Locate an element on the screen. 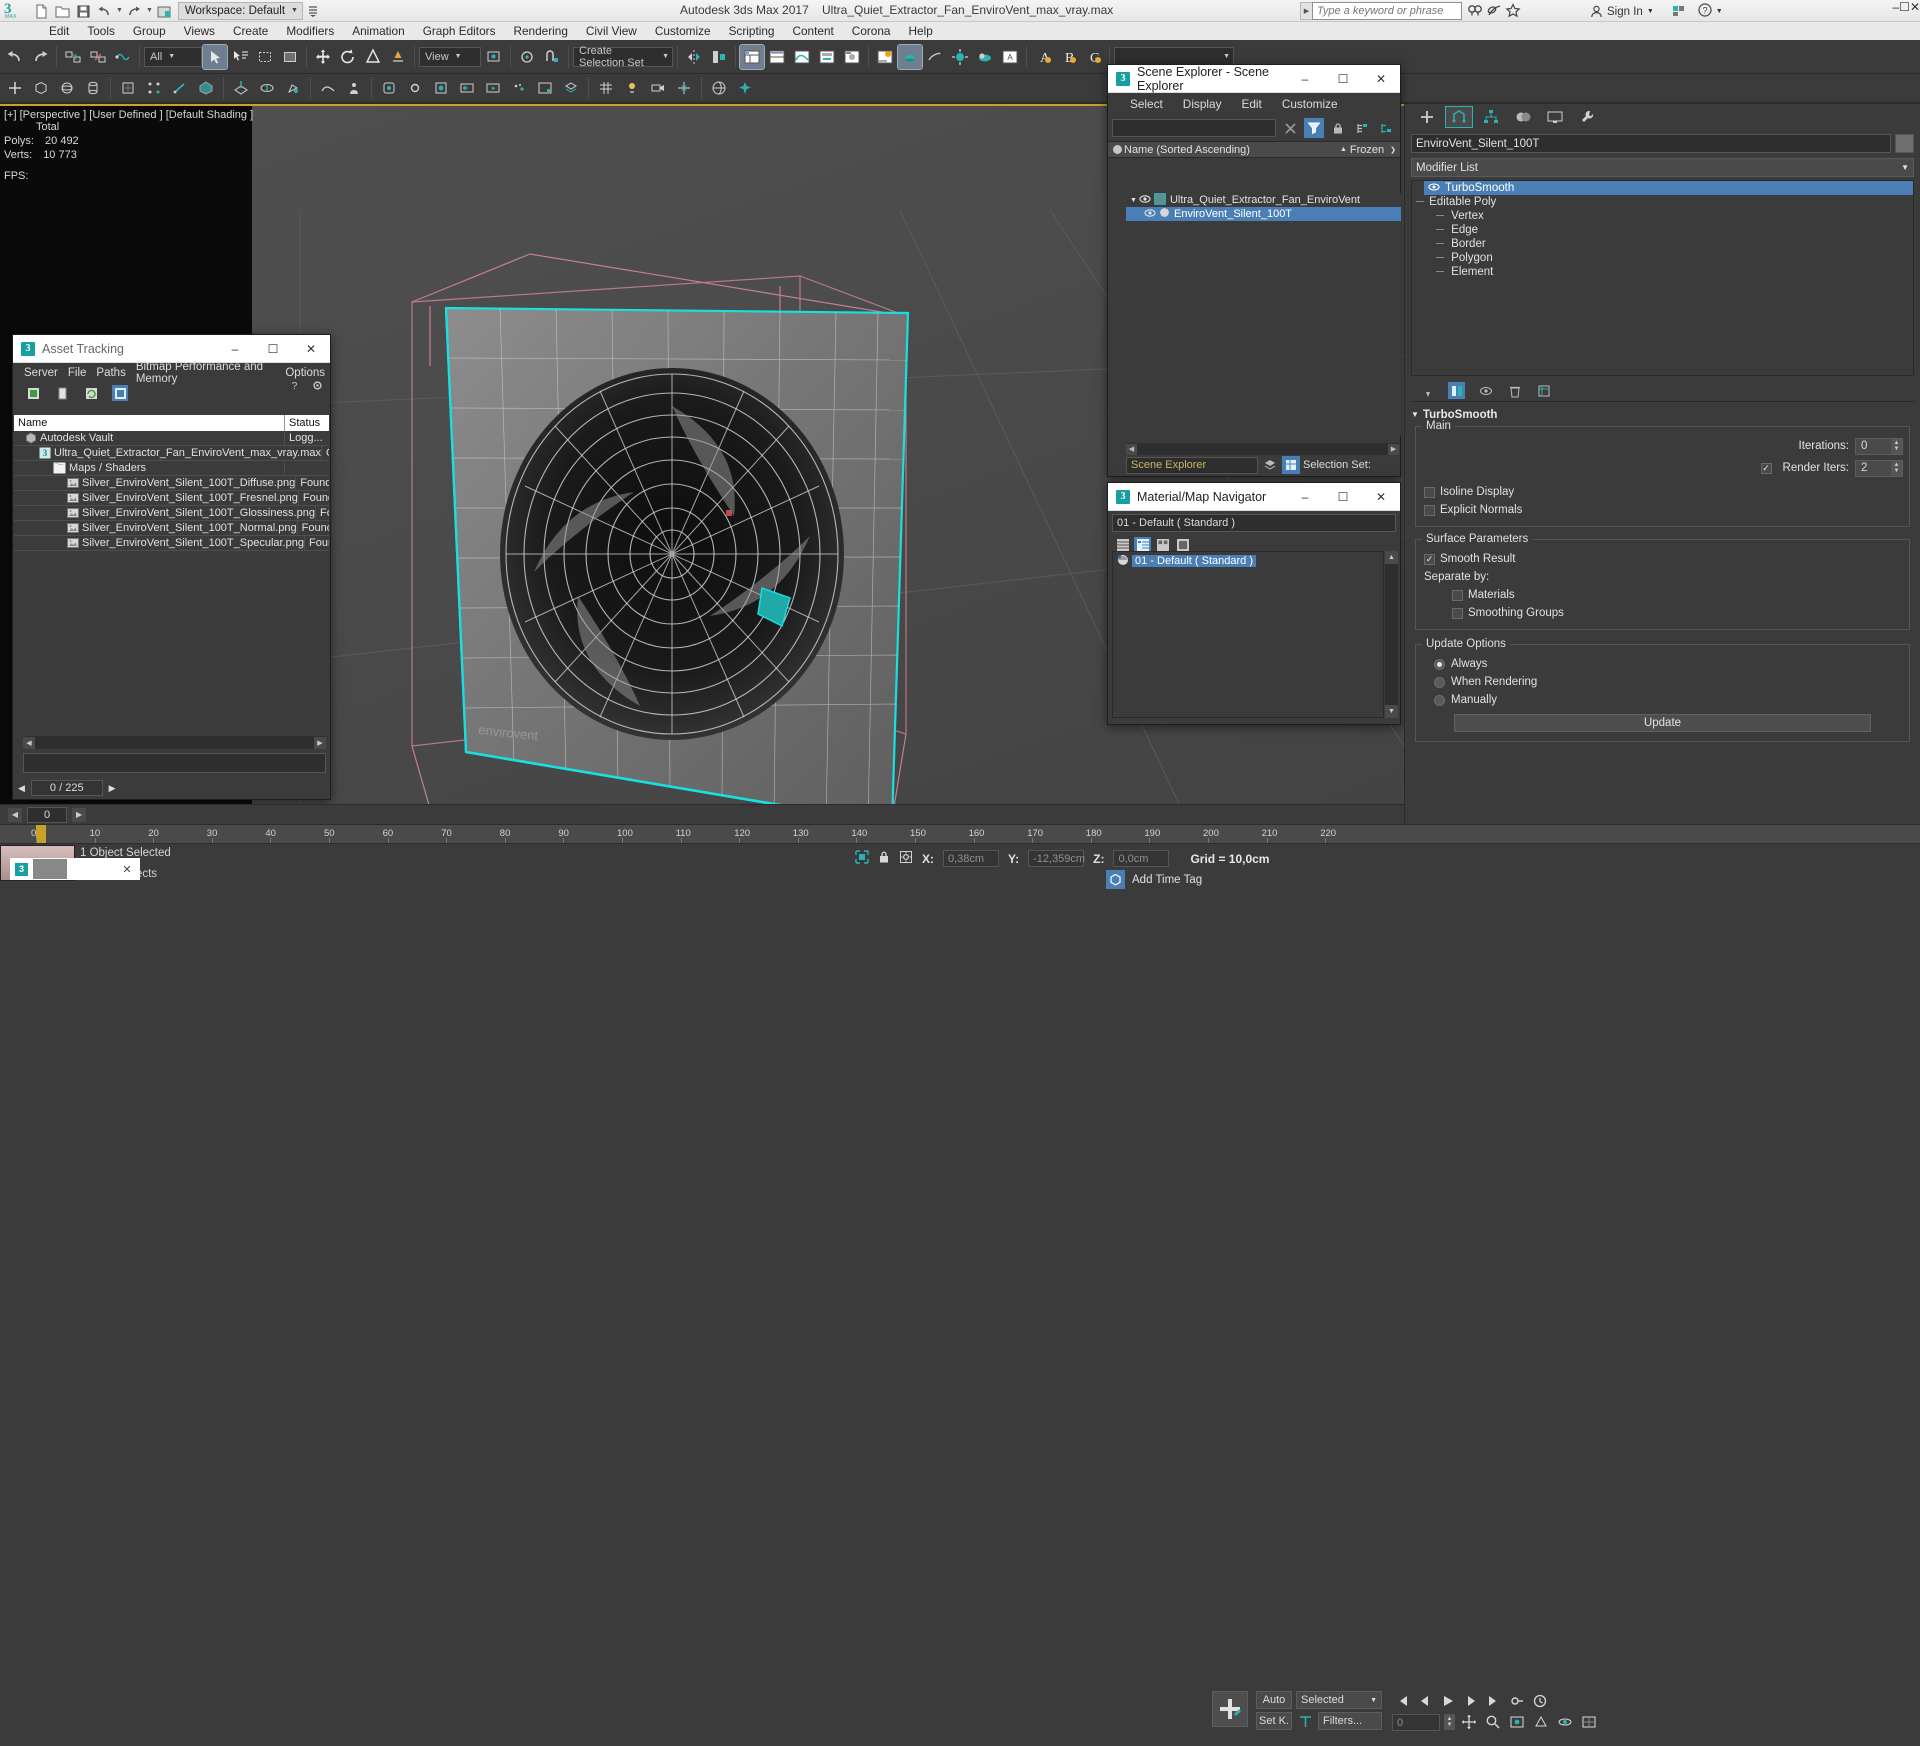  key-number-field: 0 is located at coordinates (1416, 1722).